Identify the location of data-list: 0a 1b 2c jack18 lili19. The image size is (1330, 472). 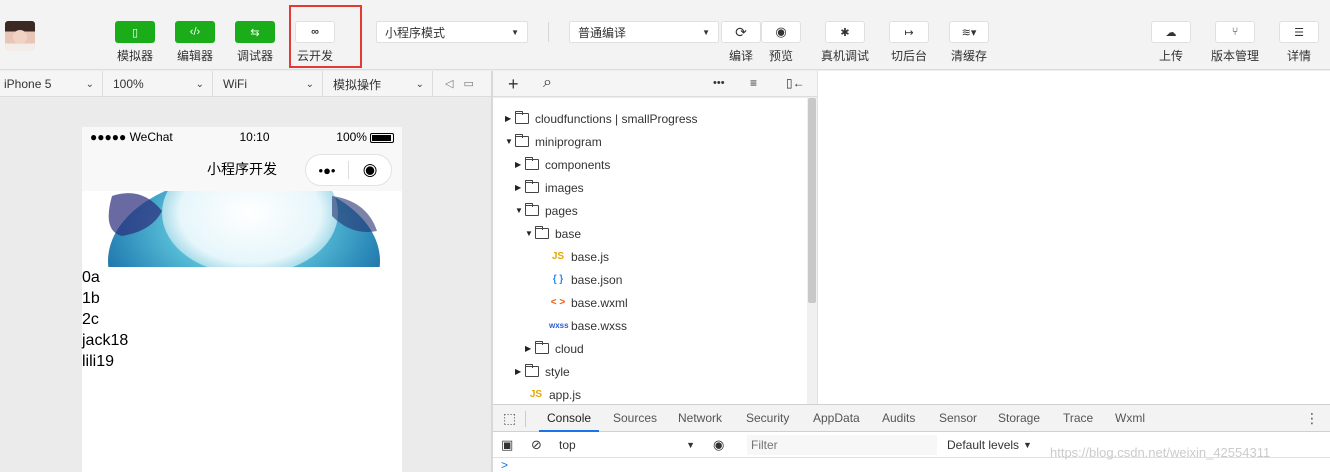
(242, 319).